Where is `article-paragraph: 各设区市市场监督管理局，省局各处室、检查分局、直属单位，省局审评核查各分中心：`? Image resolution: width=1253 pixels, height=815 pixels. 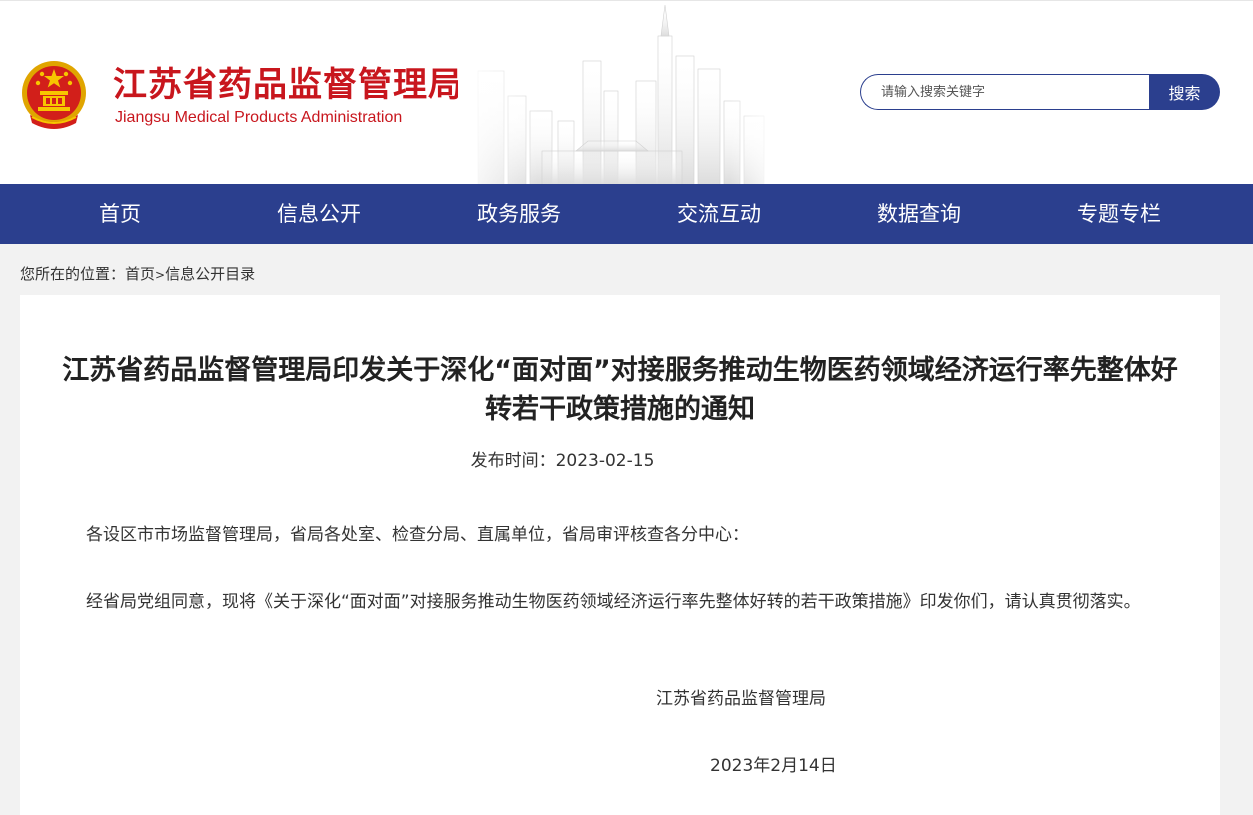
article-paragraph: 各设区市市场监督管理局，省局各处室、检查分局、直属单位，省局审评核查各分中心： is located at coordinates (417, 535).